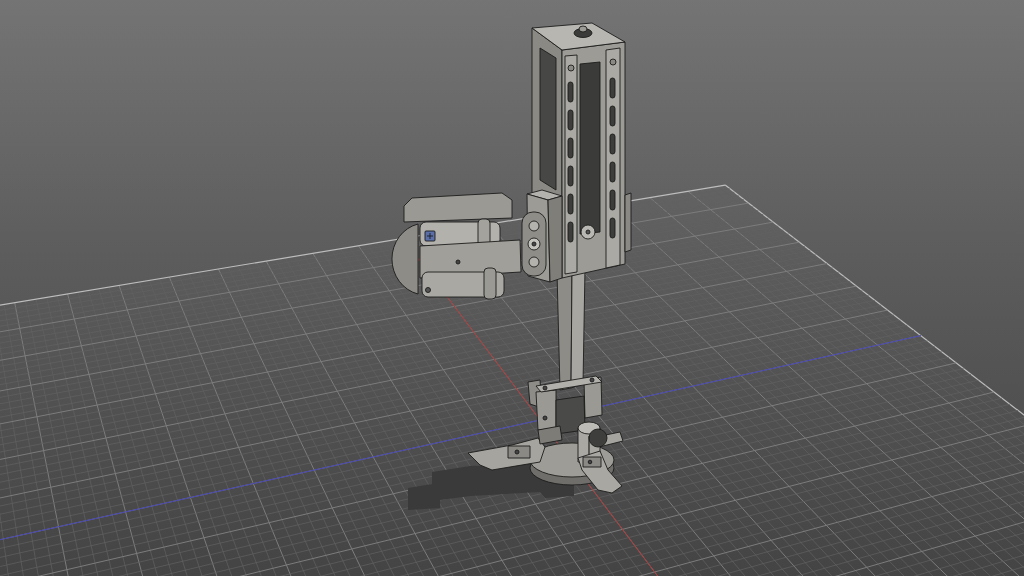 The width and height of the screenshot is (1024, 576). Describe the element at coordinates (534, 244) in the screenshot. I see `link-bracket` at that location.